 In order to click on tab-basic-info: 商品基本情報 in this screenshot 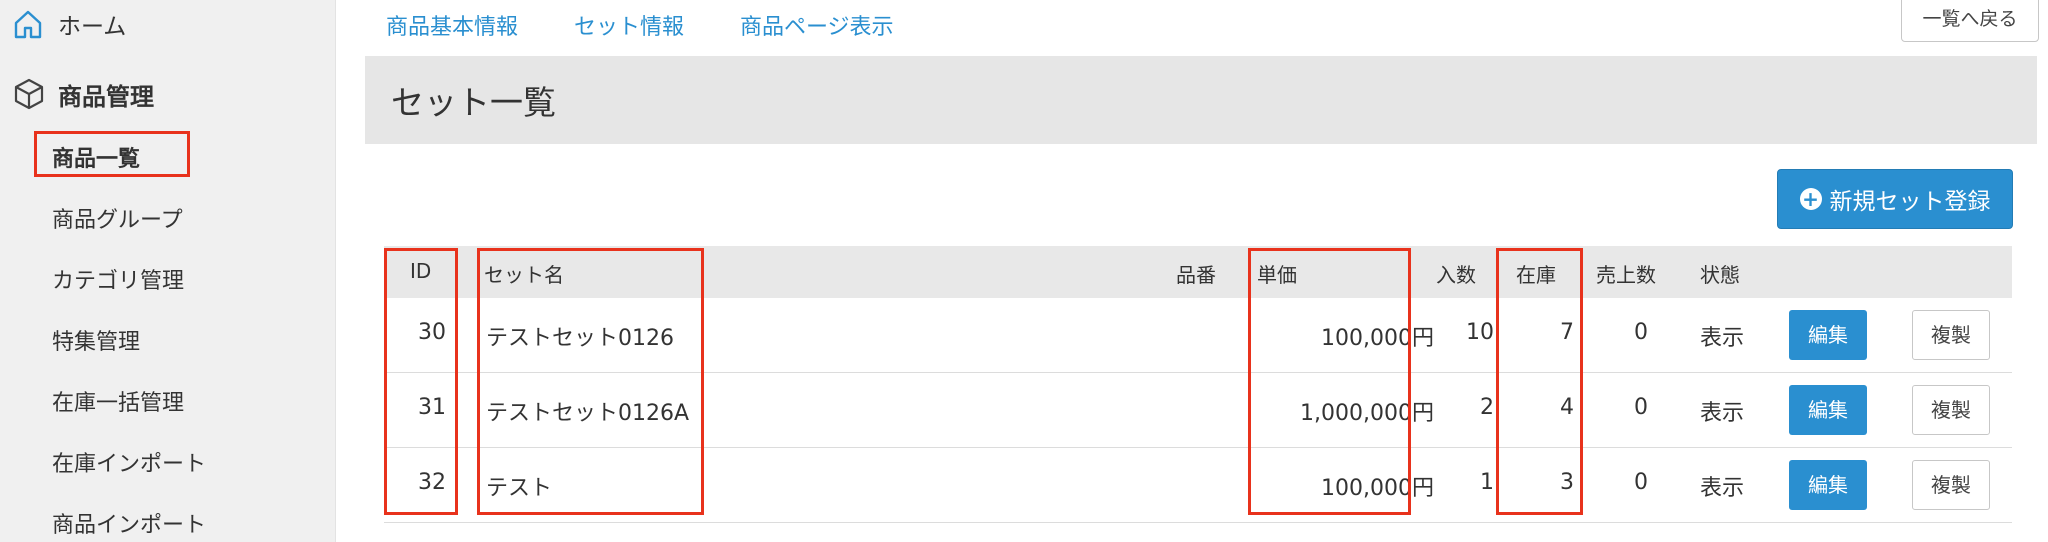, I will do `click(452, 25)`.